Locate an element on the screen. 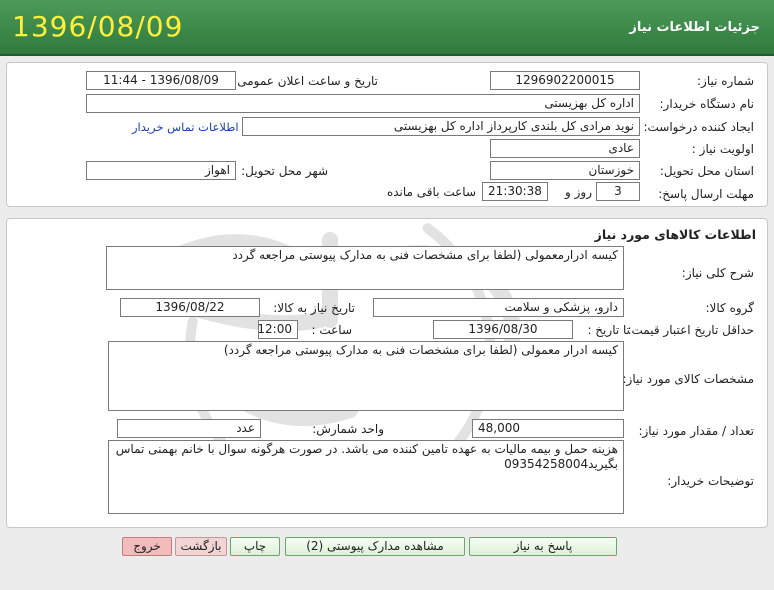  time-left-field: 21:30:38 is located at coordinates (515, 191).